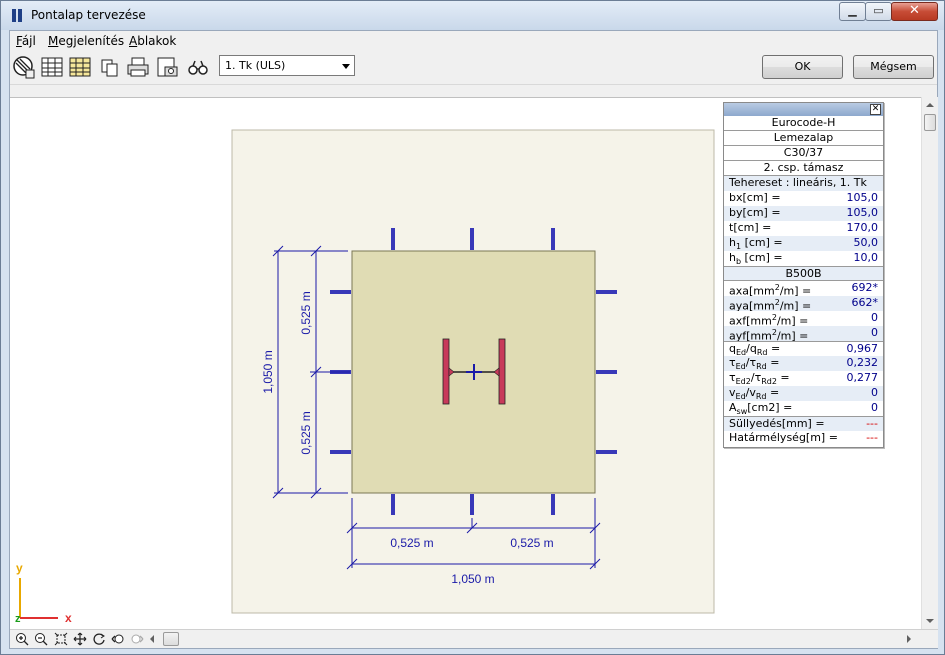 The width and height of the screenshot is (945, 655). Describe the element at coordinates (287, 65) in the screenshot. I see `load-case-select: 1. Tk (ULS)` at that location.